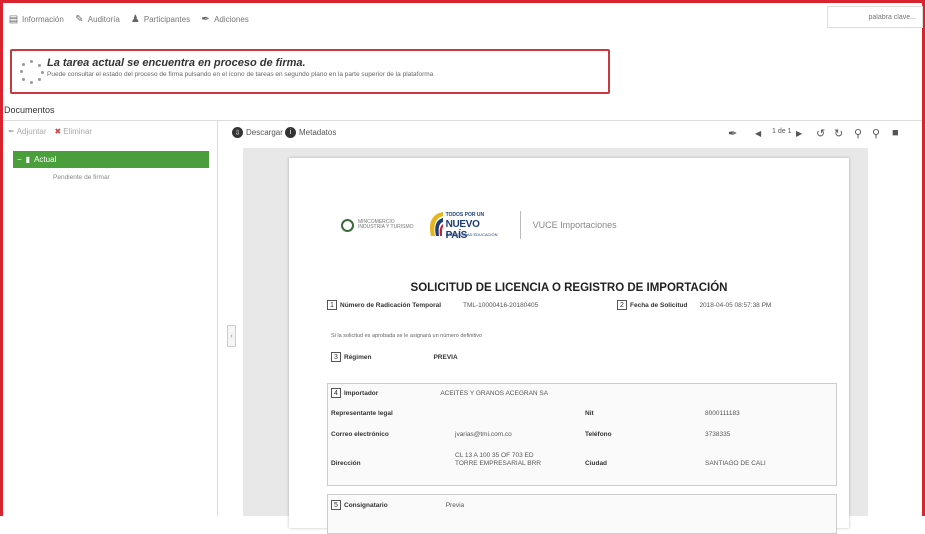  I want to click on documents-toolbar: ✒ Adjuntar ✖ Eliminar, so click(50, 131).